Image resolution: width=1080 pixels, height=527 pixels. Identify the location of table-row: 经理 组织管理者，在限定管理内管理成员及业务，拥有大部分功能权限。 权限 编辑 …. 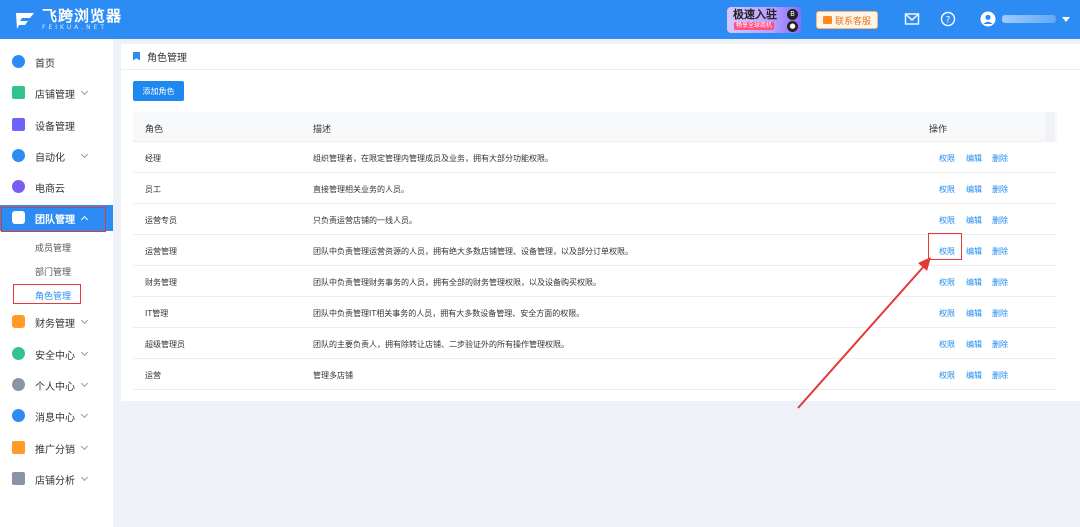
(595, 157).